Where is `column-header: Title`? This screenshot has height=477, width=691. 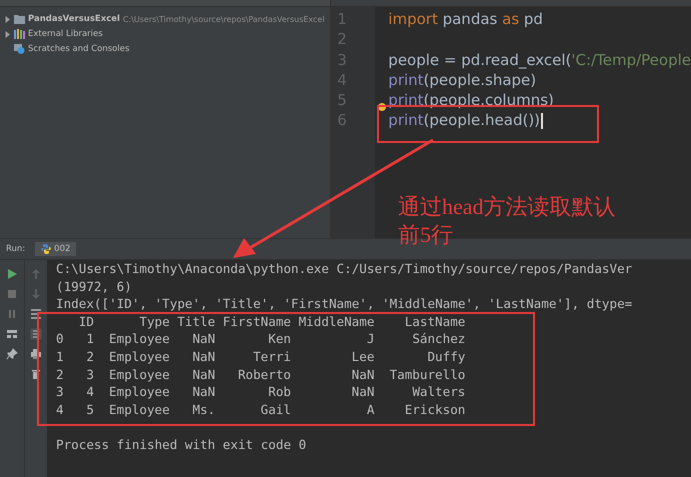
column-header: Title is located at coordinates (196, 321).